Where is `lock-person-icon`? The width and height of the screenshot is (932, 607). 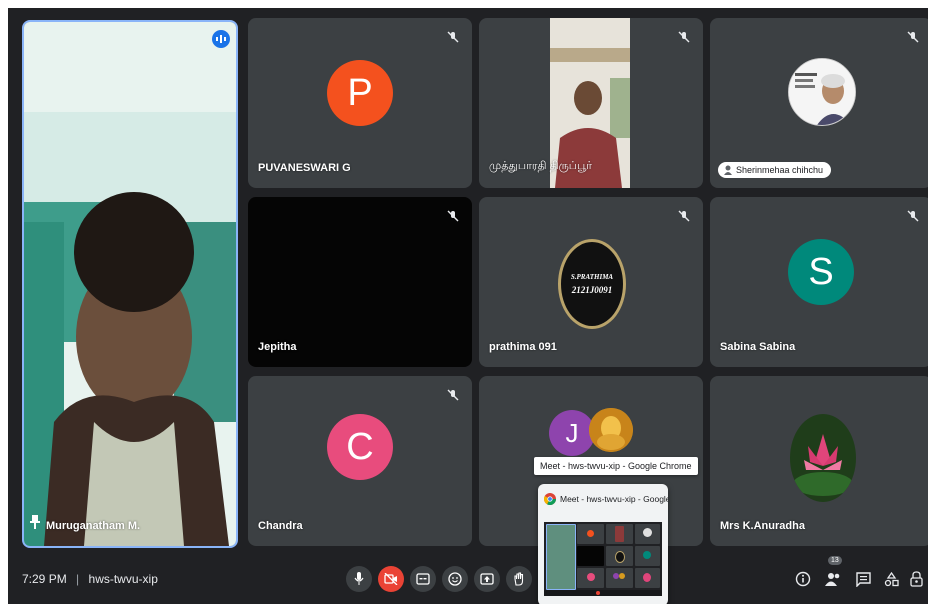 lock-person-icon is located at coordinates (916, 579).